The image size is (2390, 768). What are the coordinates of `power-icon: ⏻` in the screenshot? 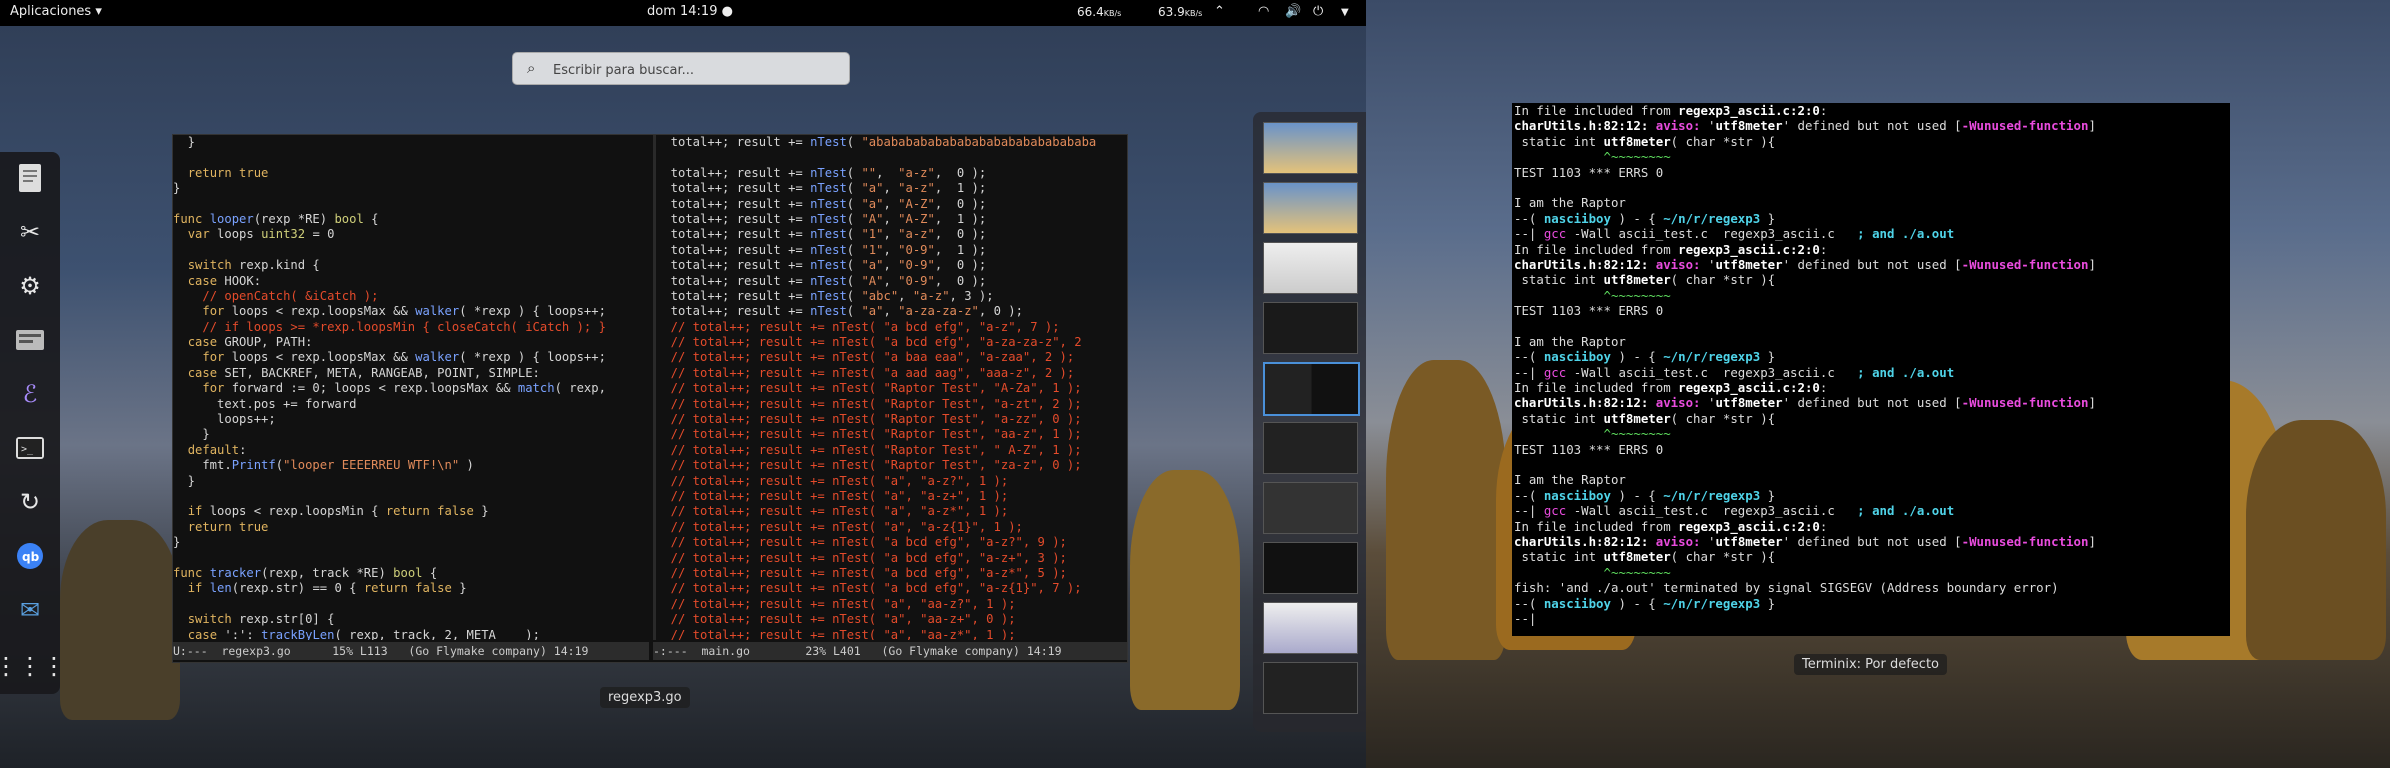 It's located at (1318, 11).